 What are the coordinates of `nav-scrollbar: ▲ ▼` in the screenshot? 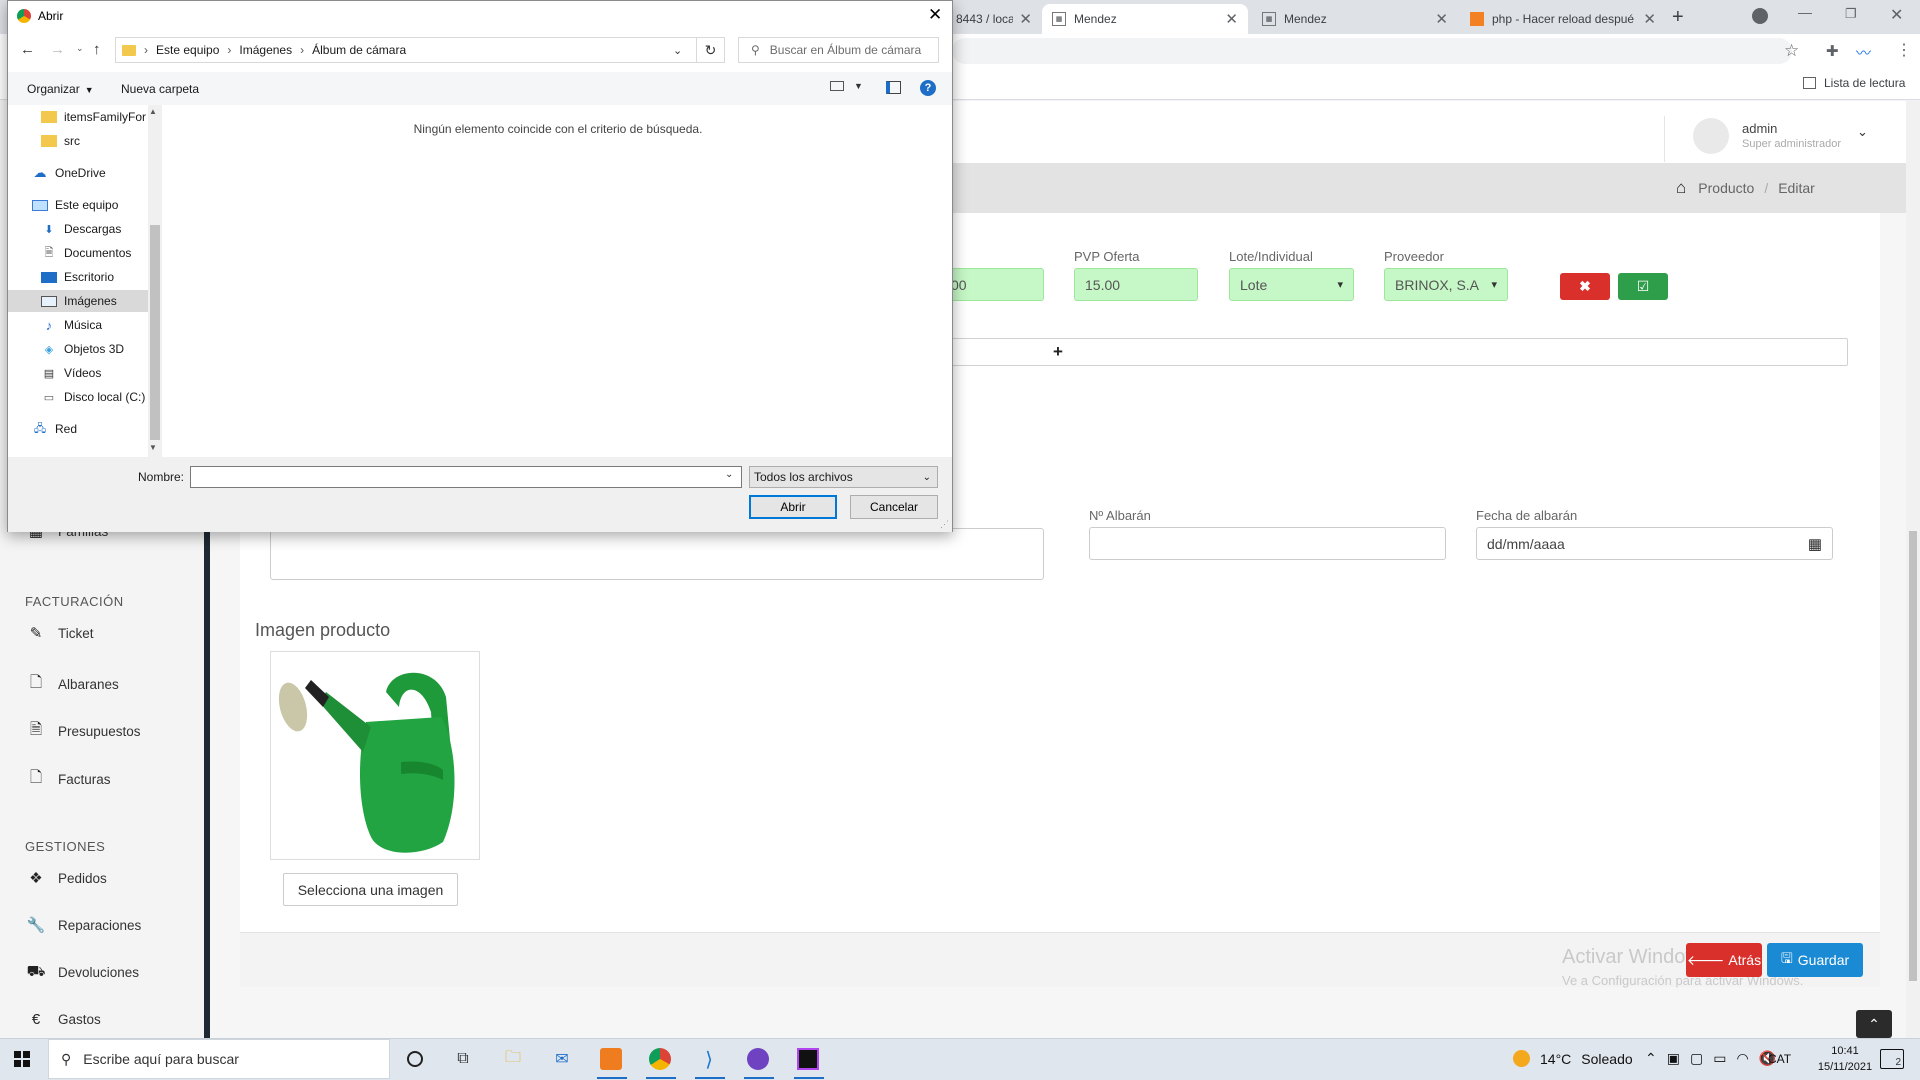 It's located at (155, 281).